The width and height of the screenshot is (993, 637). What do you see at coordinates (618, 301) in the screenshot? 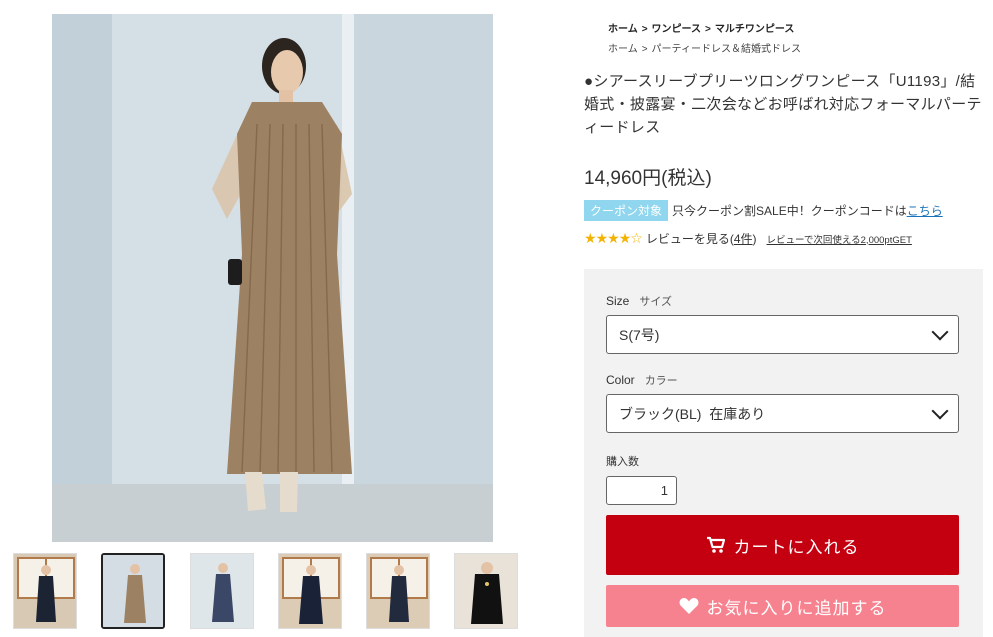
I see `size-label-en: Size` at bounding box center [618, 301].